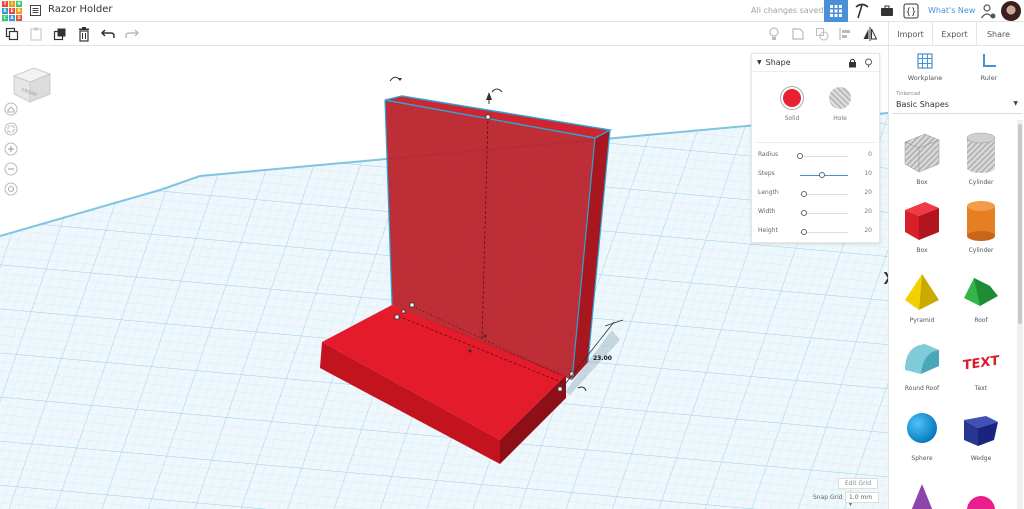 Image resolution: width=1024 pixels, height=509 pixels. Describe the element at coordinates (868, 211) in the screenshot. I see `width-value: 20` at that location.